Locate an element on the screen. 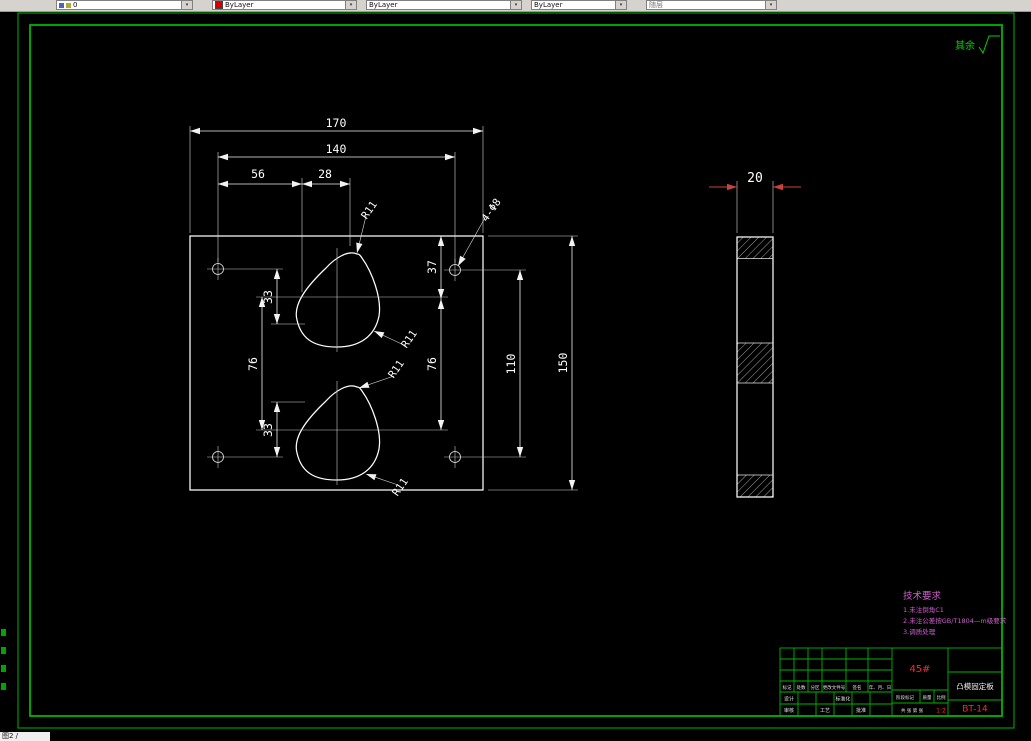 The height and width of the screenshot is (741, 1031). dim-28: 28 is located at coordinates (325, 174).